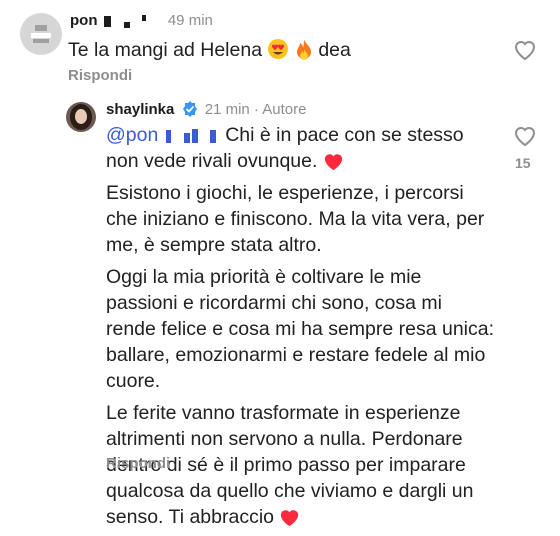 This screenshot has height=536, width=560. I want to click on verified-badge-icon, so click(189, 109).